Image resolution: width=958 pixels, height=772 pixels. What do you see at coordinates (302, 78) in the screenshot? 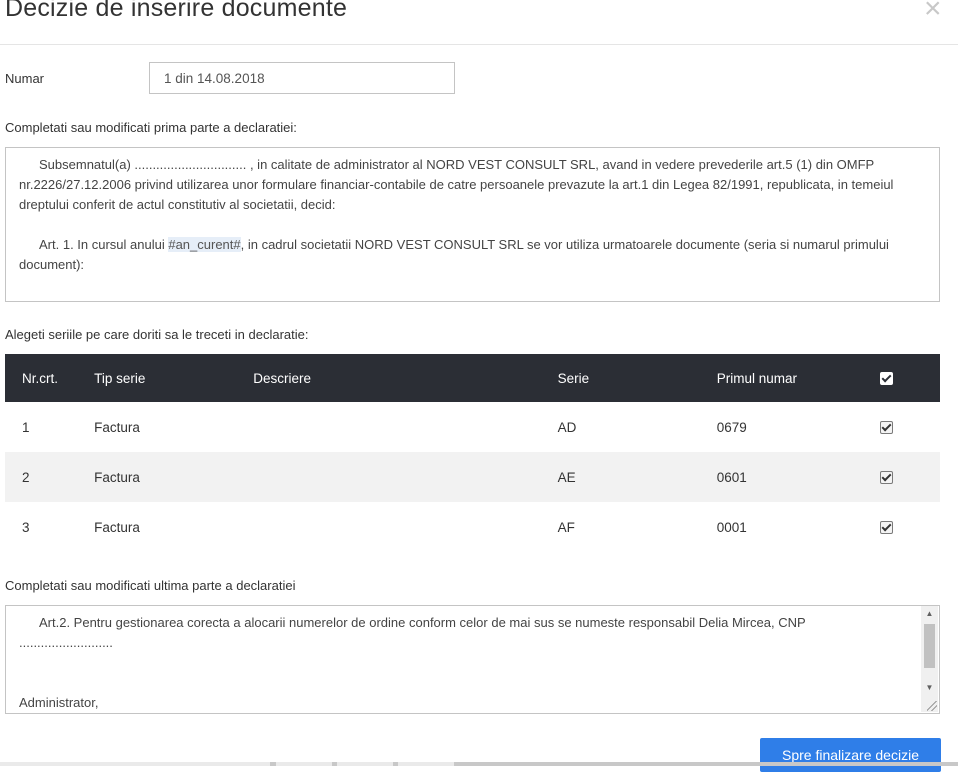
I see `numar-input` at bounding box center [302, 78].